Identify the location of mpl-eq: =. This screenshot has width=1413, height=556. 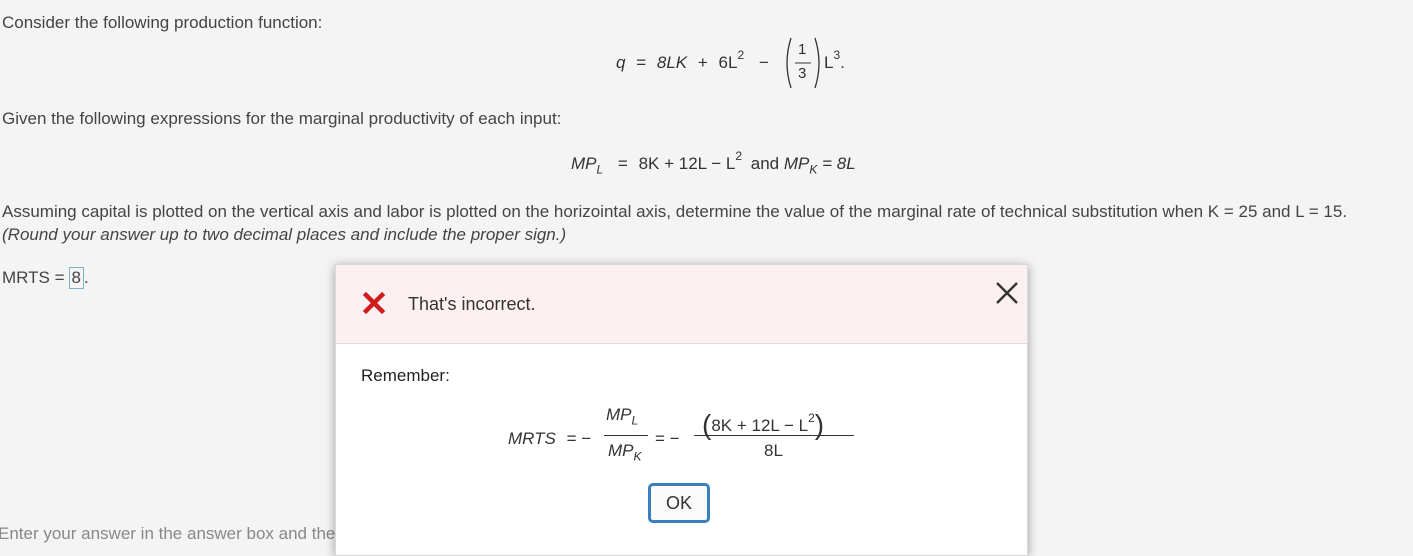
(622, 163).